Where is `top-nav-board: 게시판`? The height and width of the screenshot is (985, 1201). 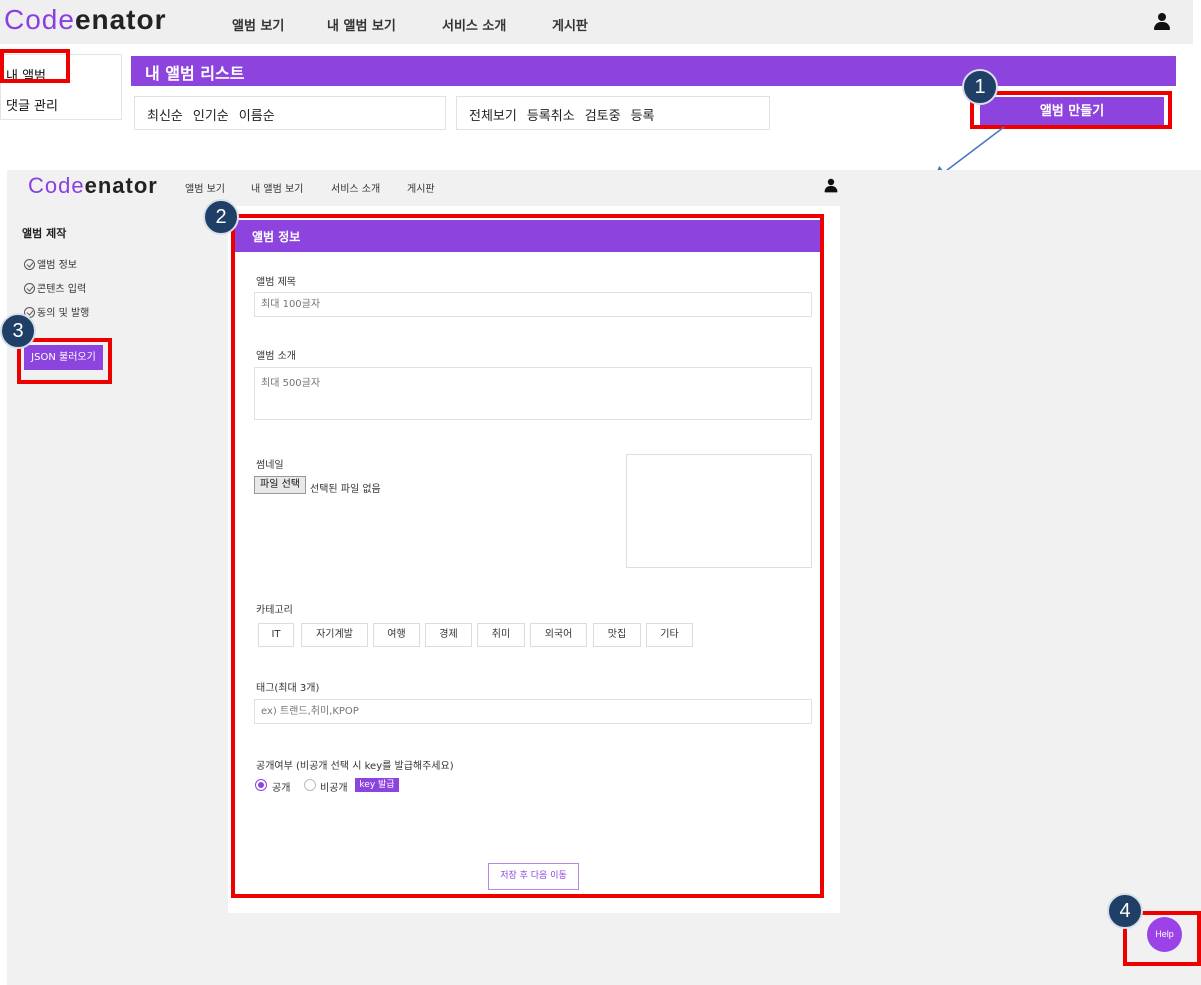 top-nav-board: 게시판 is located at coordinates (570, 24).